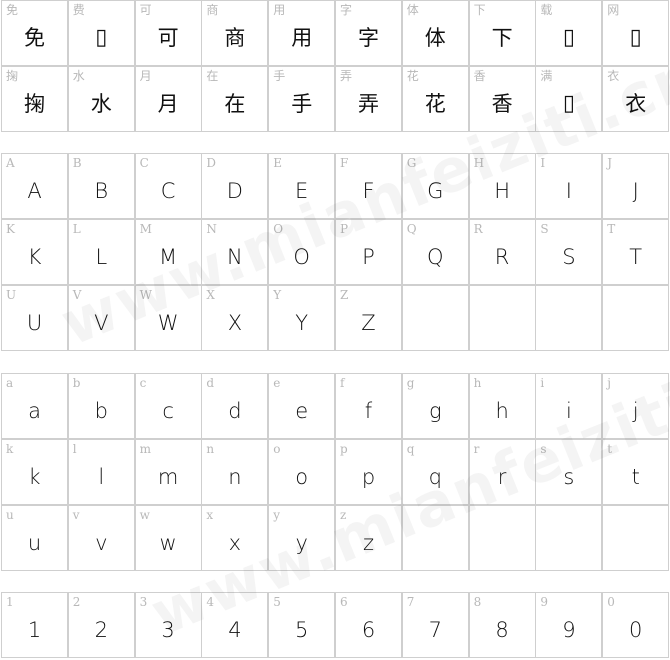  I want to click on reference-character: P, so click(344, 229).